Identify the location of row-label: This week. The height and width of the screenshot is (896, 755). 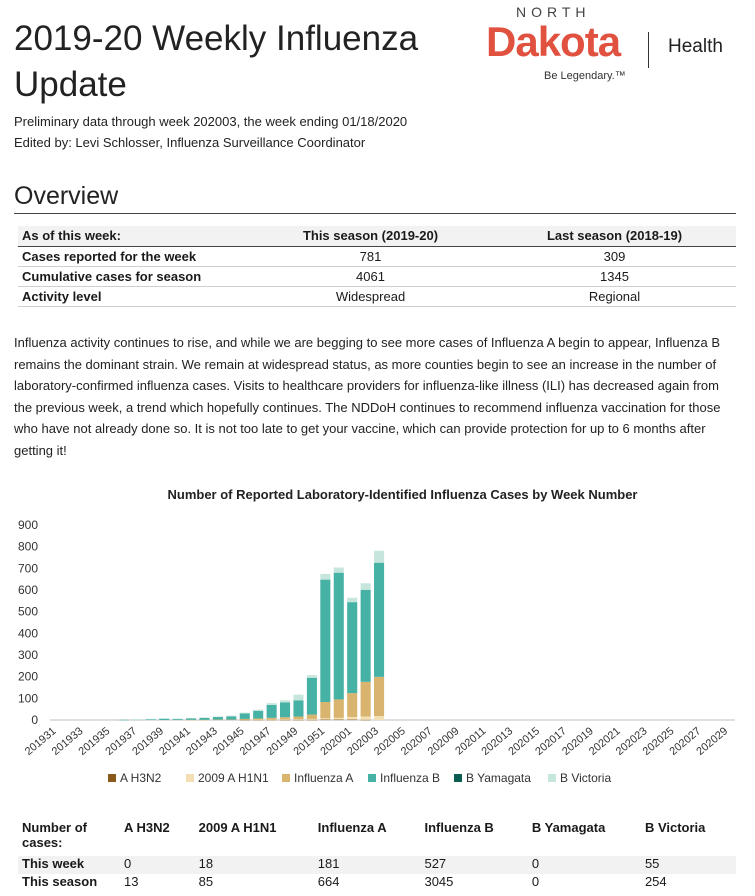
(69, 865).